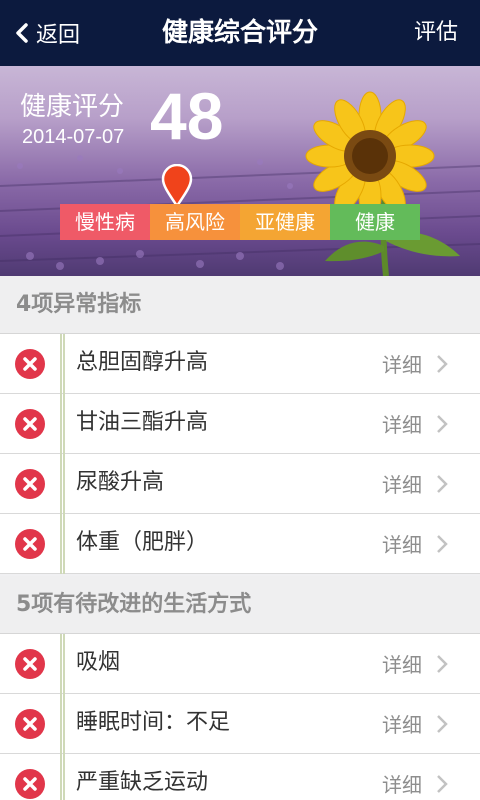 The height and width of the screenshot is (800, 480). What do you see at coordinates (240, 724) in the screenshot?
I see `list-item: 睡眠时间：不足 详细` at bounding box center [240, 724].